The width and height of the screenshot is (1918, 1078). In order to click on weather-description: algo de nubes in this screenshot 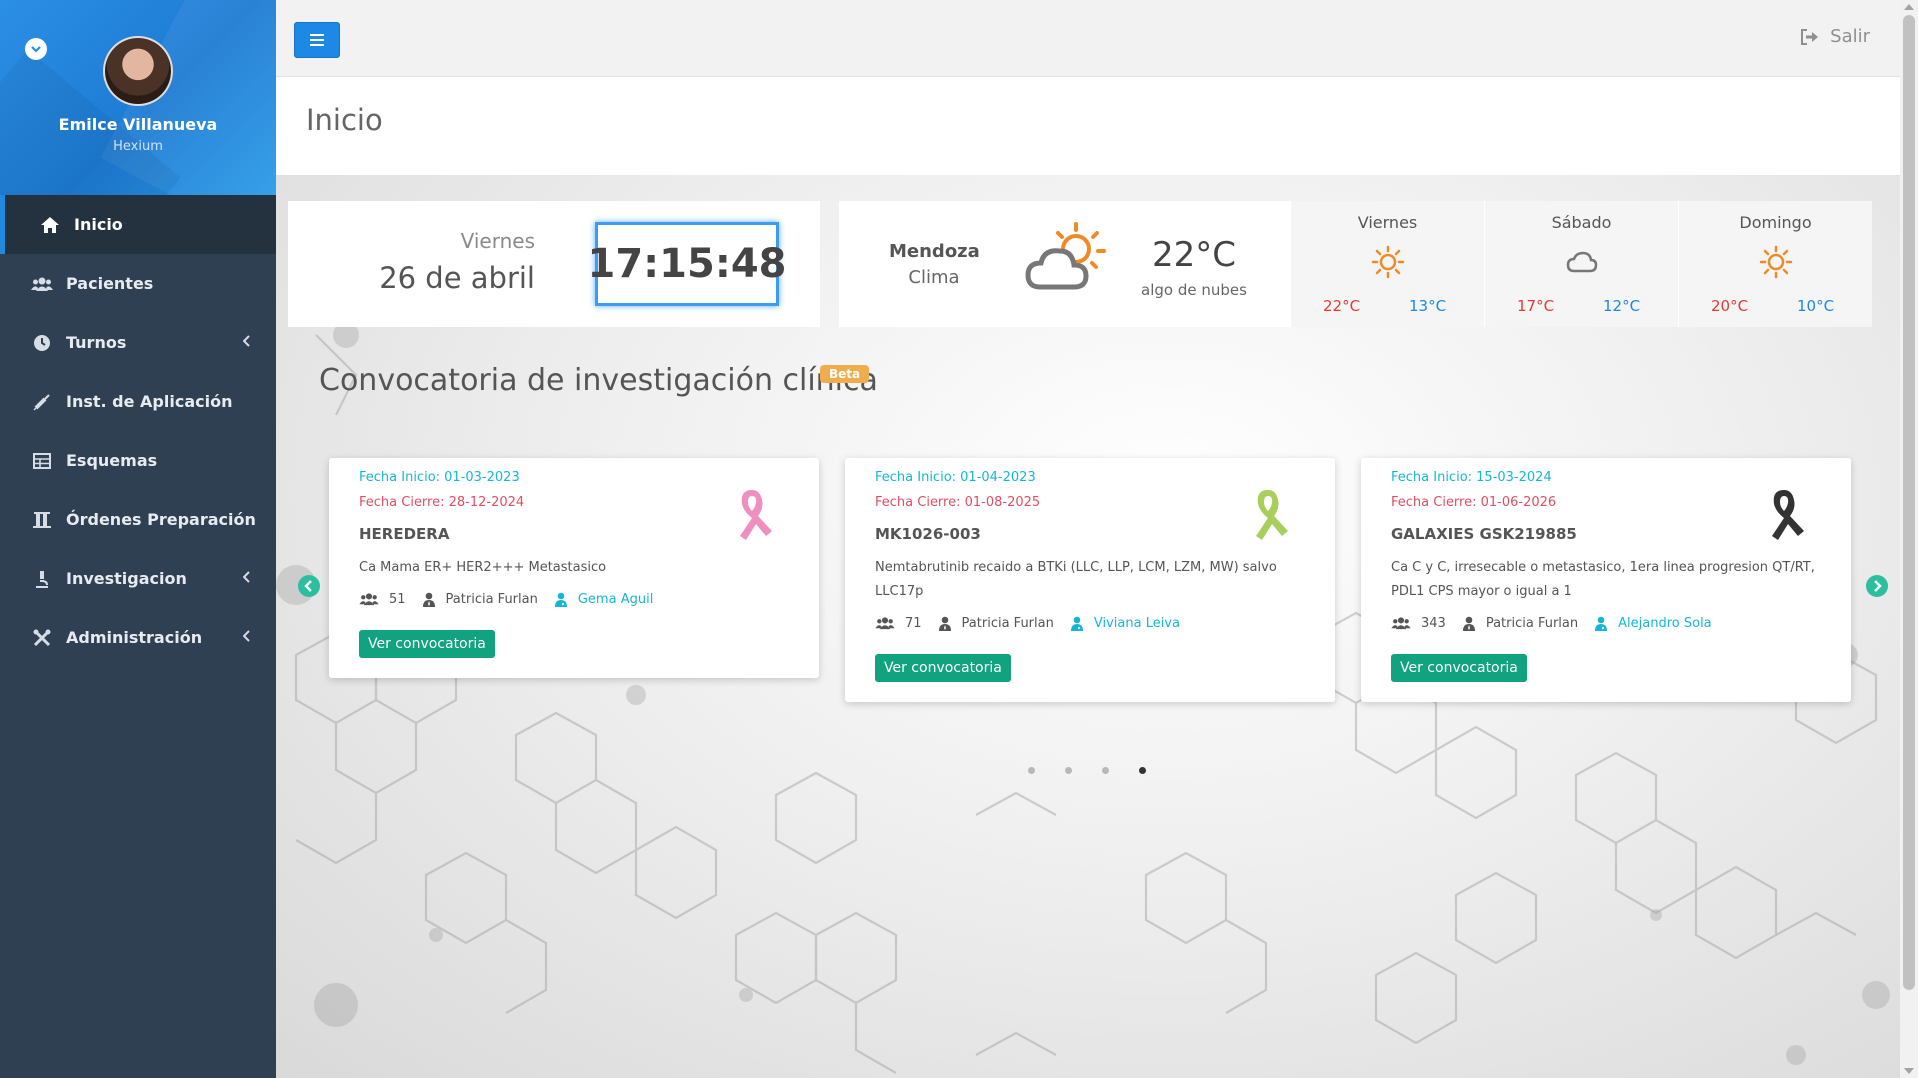, I will do `click(1194, 290)`.